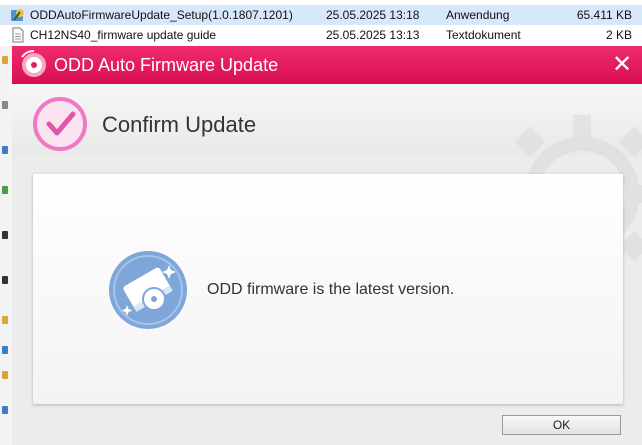 The height and width of the screenshot is (445, 642). I want to click on setup-app-icon, so click(17, 15).